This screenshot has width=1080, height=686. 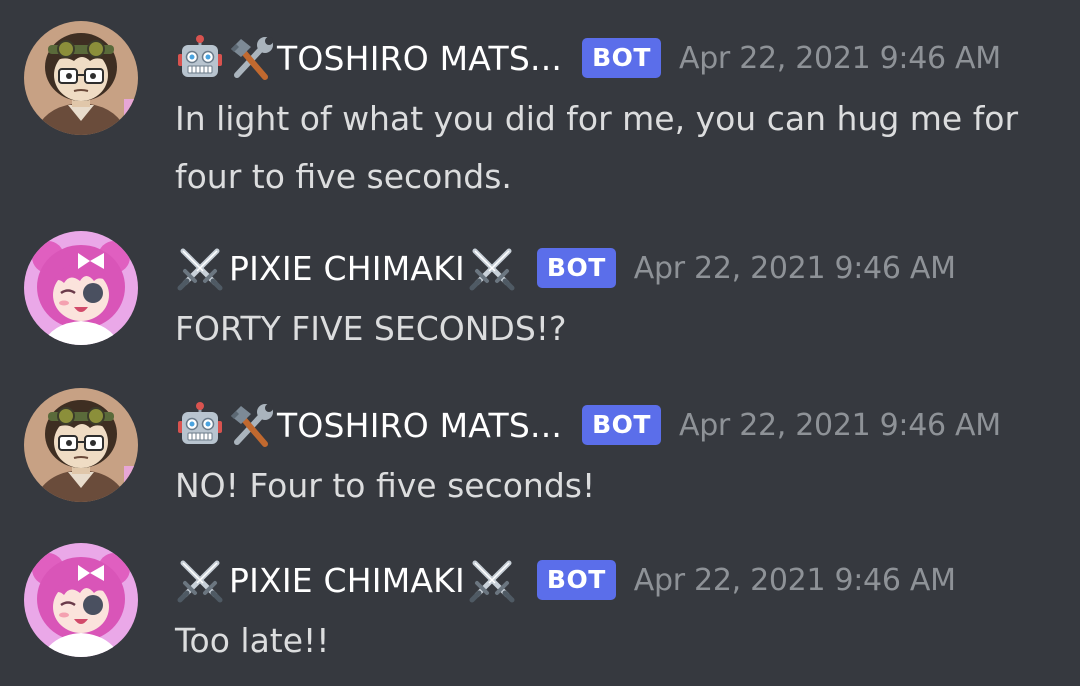 I want to click on message-text: FORTY FIVE SECONDS!?, so click(x=371, y=328).